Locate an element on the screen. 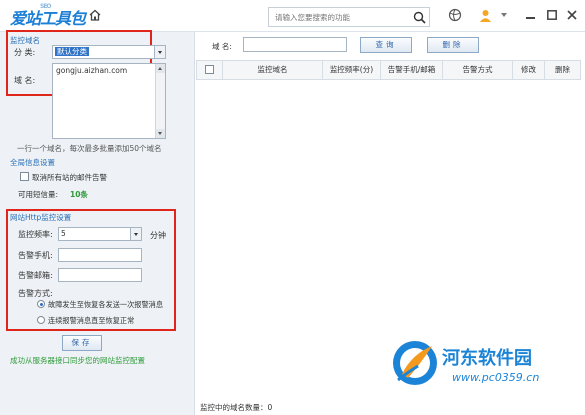 This screenshot has width=585, height=415. scroll-up-icon is located at coordinates (160, 68).